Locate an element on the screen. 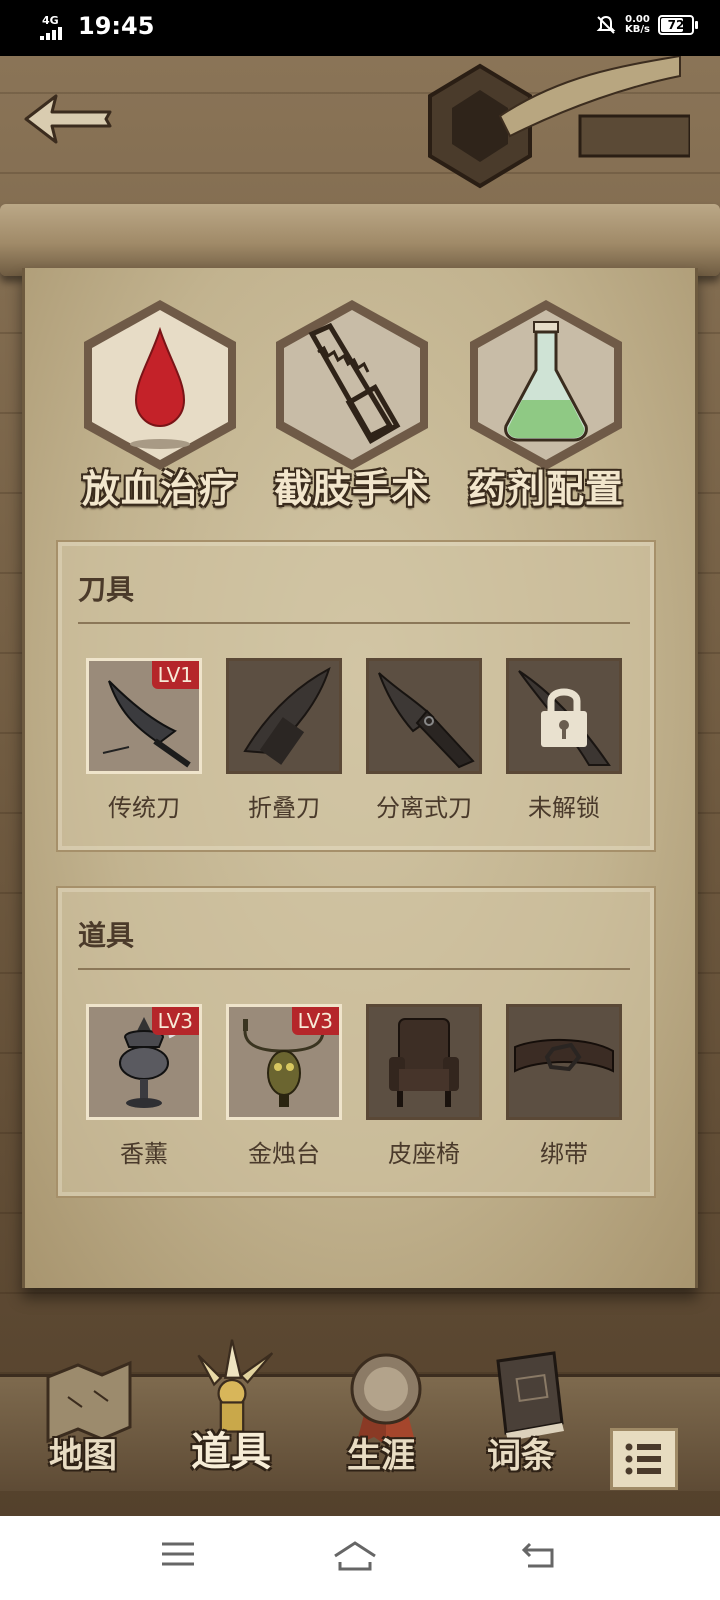 The width and height of the screenshot is (720, 1600). nav-label: 地图 is located at coordinates (83, 1456).